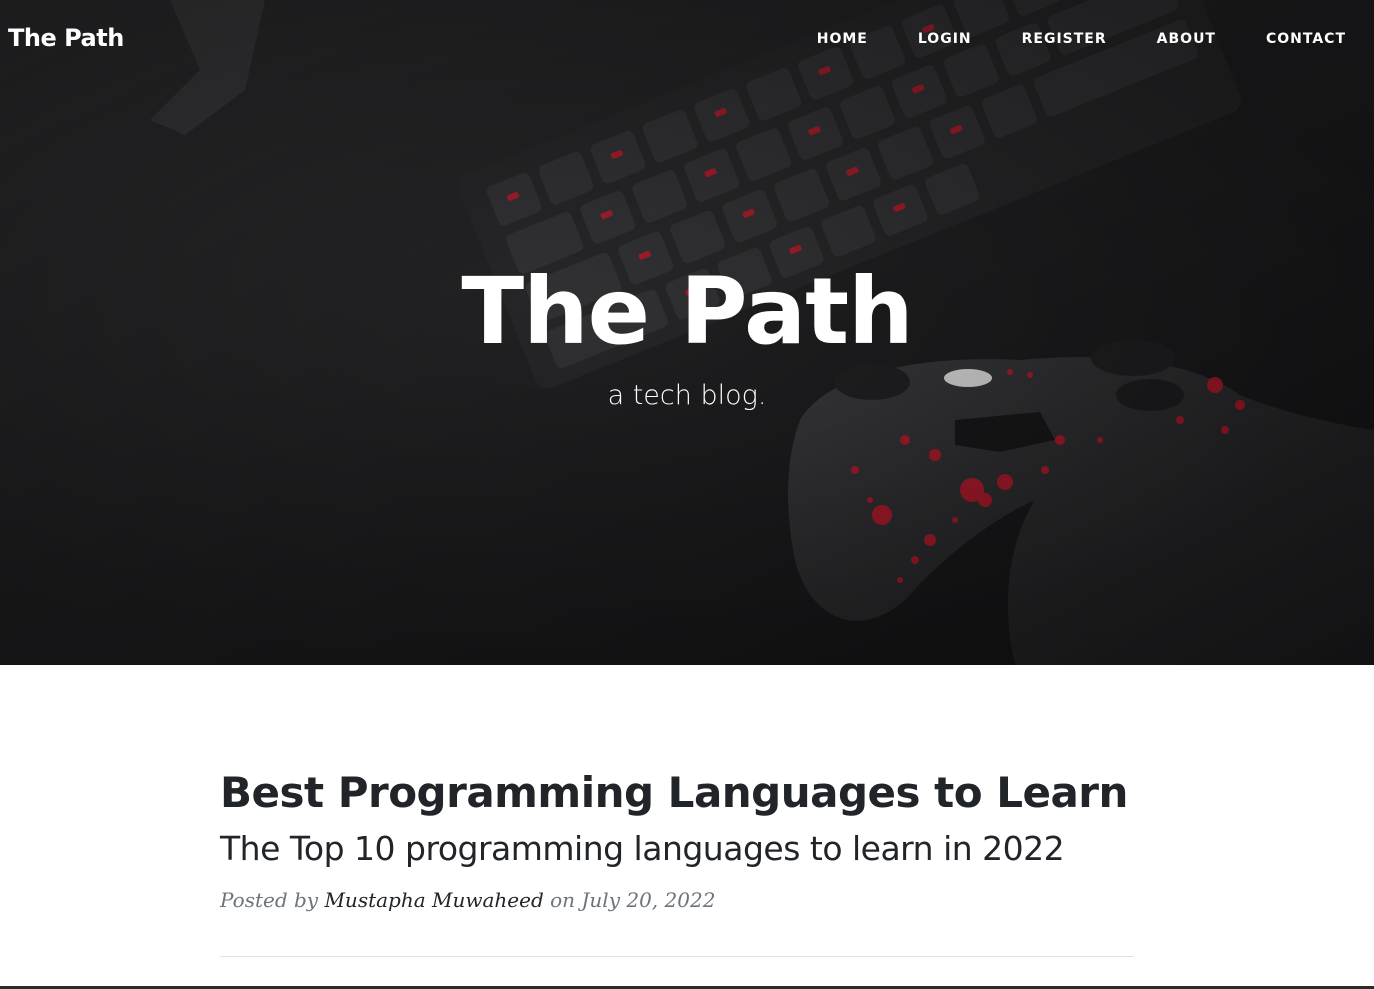  Describe the element at coordinates (1064, 39) in the screenshot. I see `nav-item-register: REGISTER` at that location.